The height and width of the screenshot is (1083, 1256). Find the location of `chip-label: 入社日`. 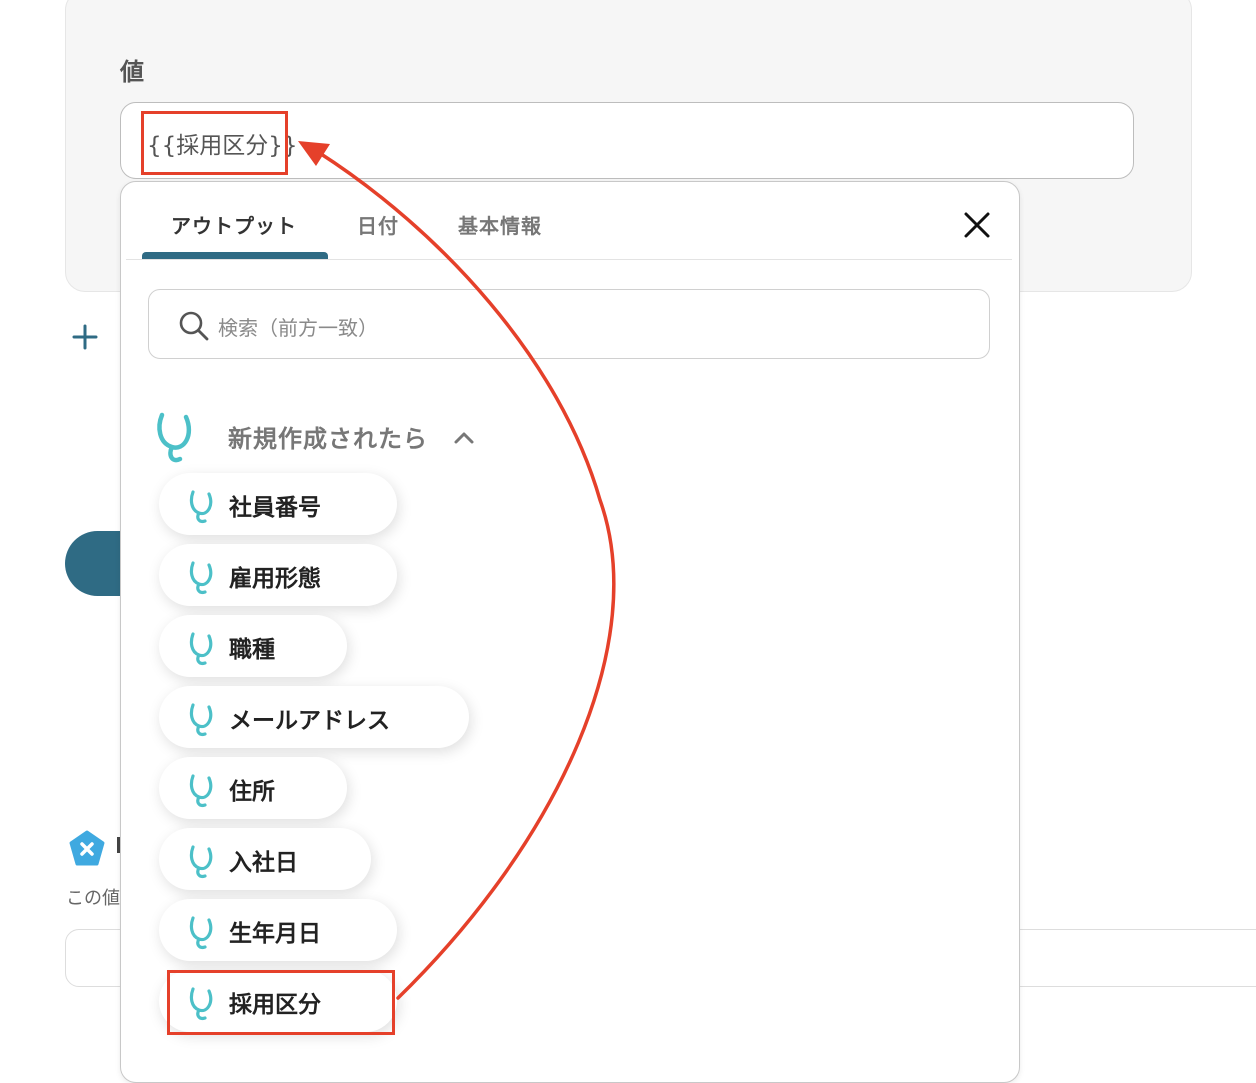

chip-label: 入社日 is located at coordinates (263, 863).